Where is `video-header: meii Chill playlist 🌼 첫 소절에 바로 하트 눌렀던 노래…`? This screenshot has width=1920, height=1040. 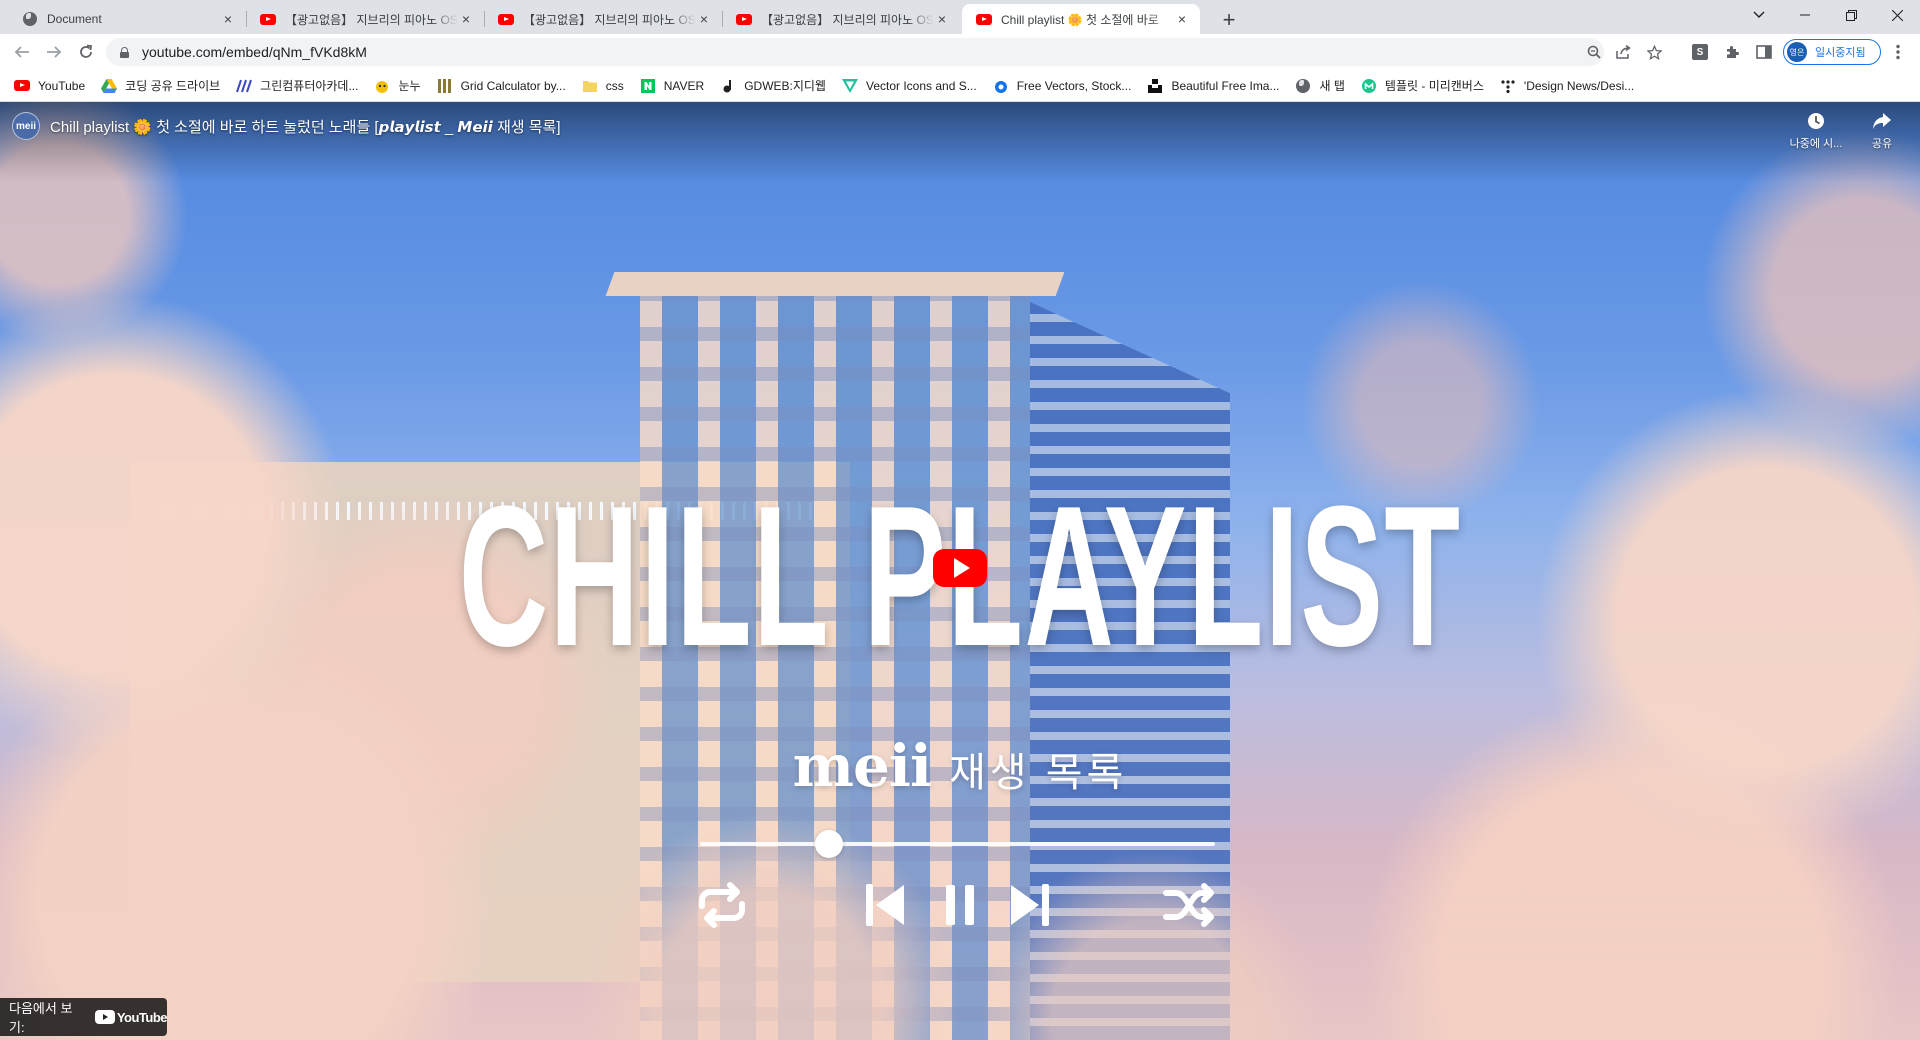 video-header: meii Chill playlist 🌼 첫 소절에 바로 하트 눌렀던 노래… is located at coordinates (286, 126).